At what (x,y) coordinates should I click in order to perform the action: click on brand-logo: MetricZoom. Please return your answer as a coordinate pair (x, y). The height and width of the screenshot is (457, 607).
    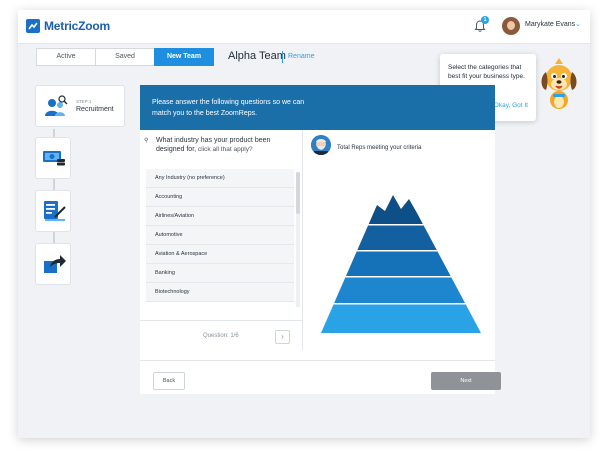
    Looking at the image, I should click on (68, 26).